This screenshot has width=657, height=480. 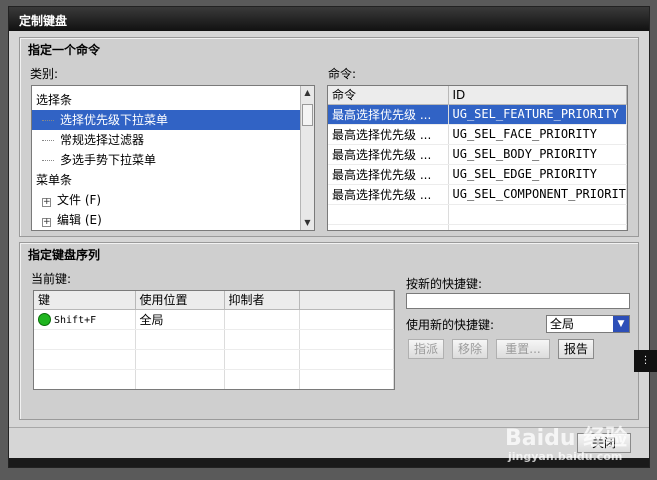 What do you see at coordinates (108, 160) in the screenshot?
I see `category-item-label: 多选手势下拉菜单` at bounding box center [108, 160].